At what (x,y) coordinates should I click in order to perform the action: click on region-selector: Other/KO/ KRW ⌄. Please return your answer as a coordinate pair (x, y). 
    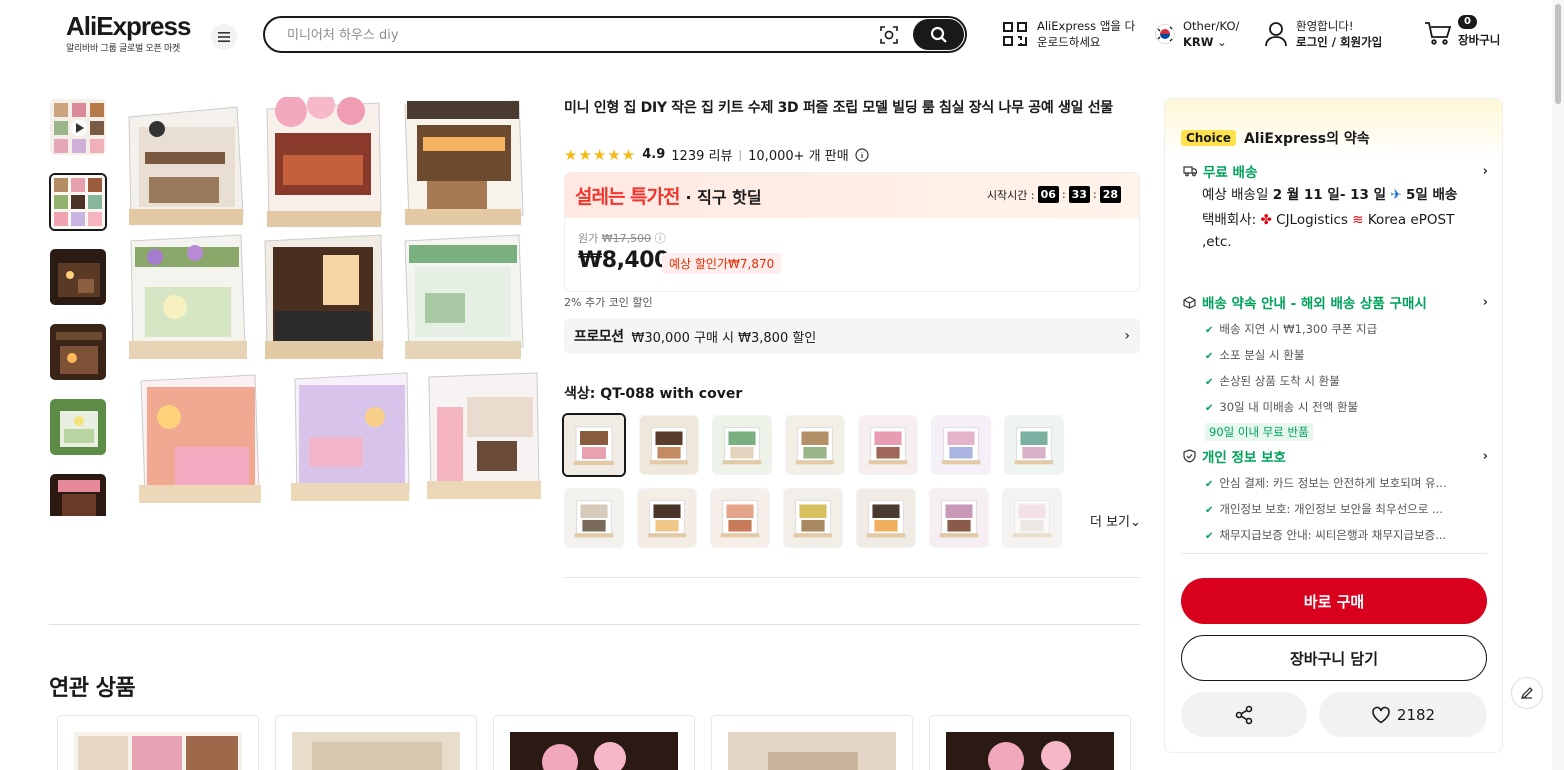
    Looking at the image, I should click on (1197, 34).